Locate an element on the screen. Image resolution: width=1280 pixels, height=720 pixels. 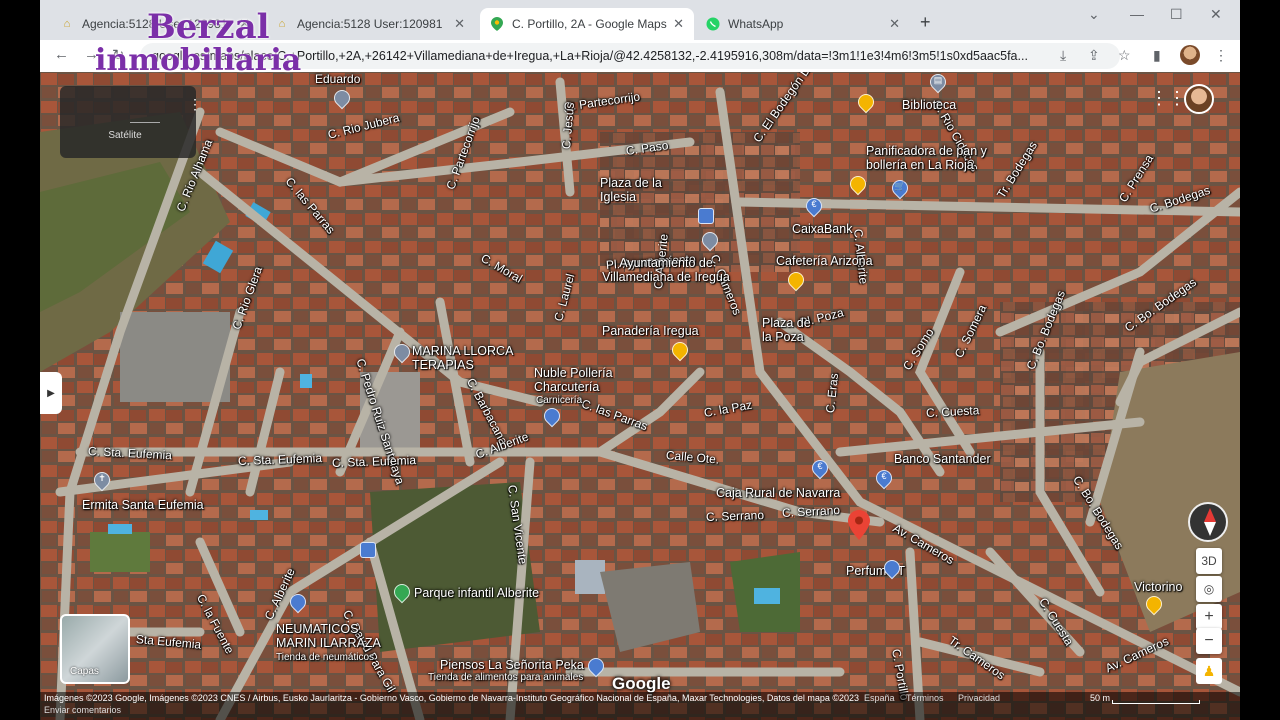
place-category: Tienda de neumáticos is located at coordinates (325, 657).